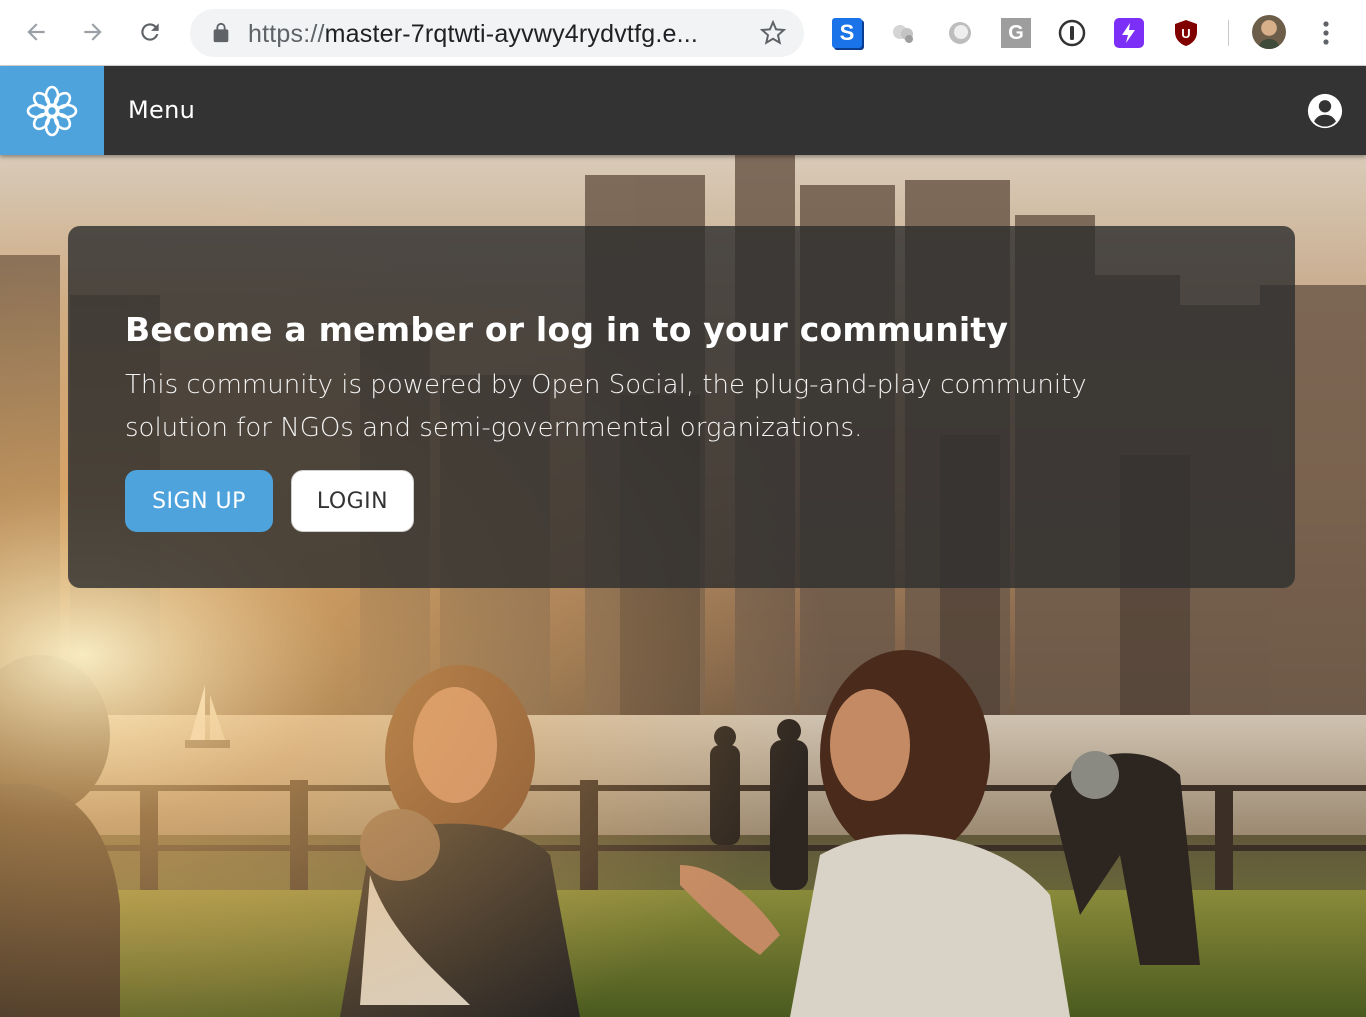  I want to click on login-button: LOGIN, so click(352, 501).